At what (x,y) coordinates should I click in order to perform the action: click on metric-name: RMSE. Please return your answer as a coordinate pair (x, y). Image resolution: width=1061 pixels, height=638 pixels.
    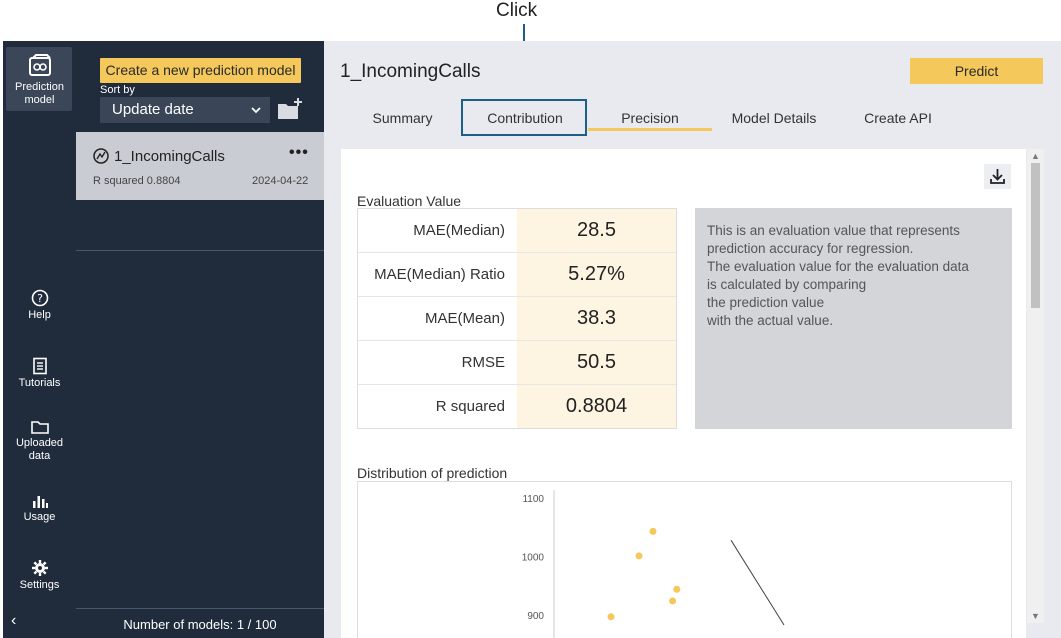
    Looking at the image, I should click on (483, 362).